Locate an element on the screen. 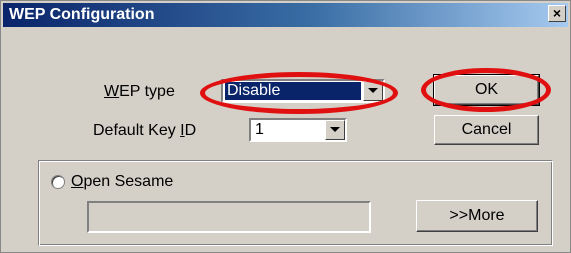 The image size is (571, 253). more-button: >>More is located at coordinates (477, 216).